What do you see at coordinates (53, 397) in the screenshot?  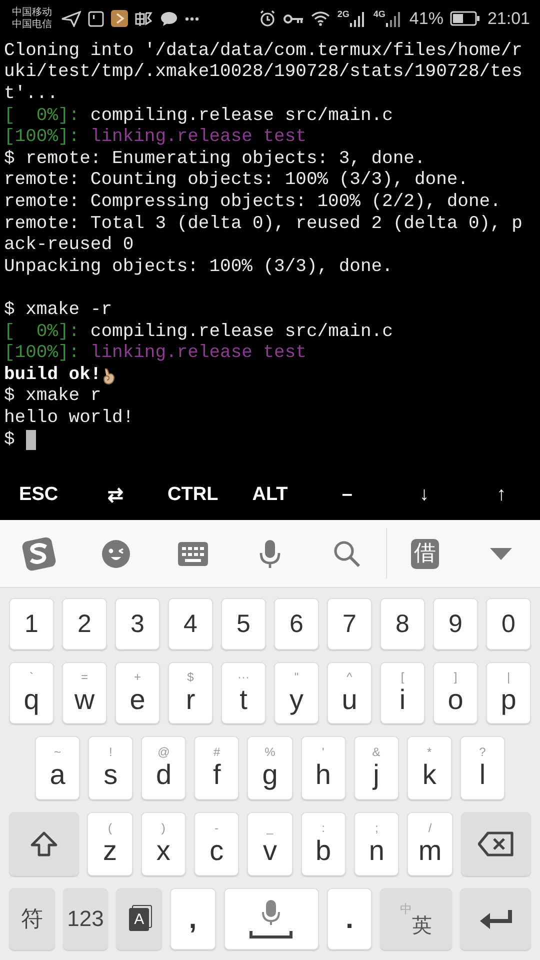 I see `terminal-text: $ xmake r` at bounding box center [53, 397].